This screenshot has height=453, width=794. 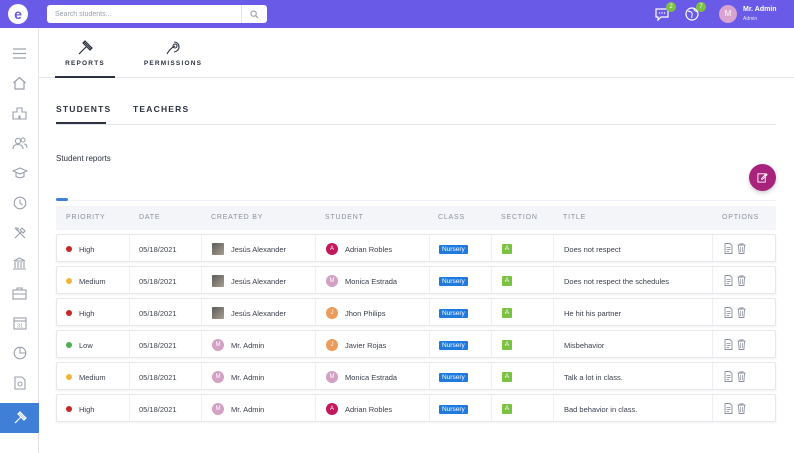 I want to click on messages-button: 2, so click(x=665, y=12).